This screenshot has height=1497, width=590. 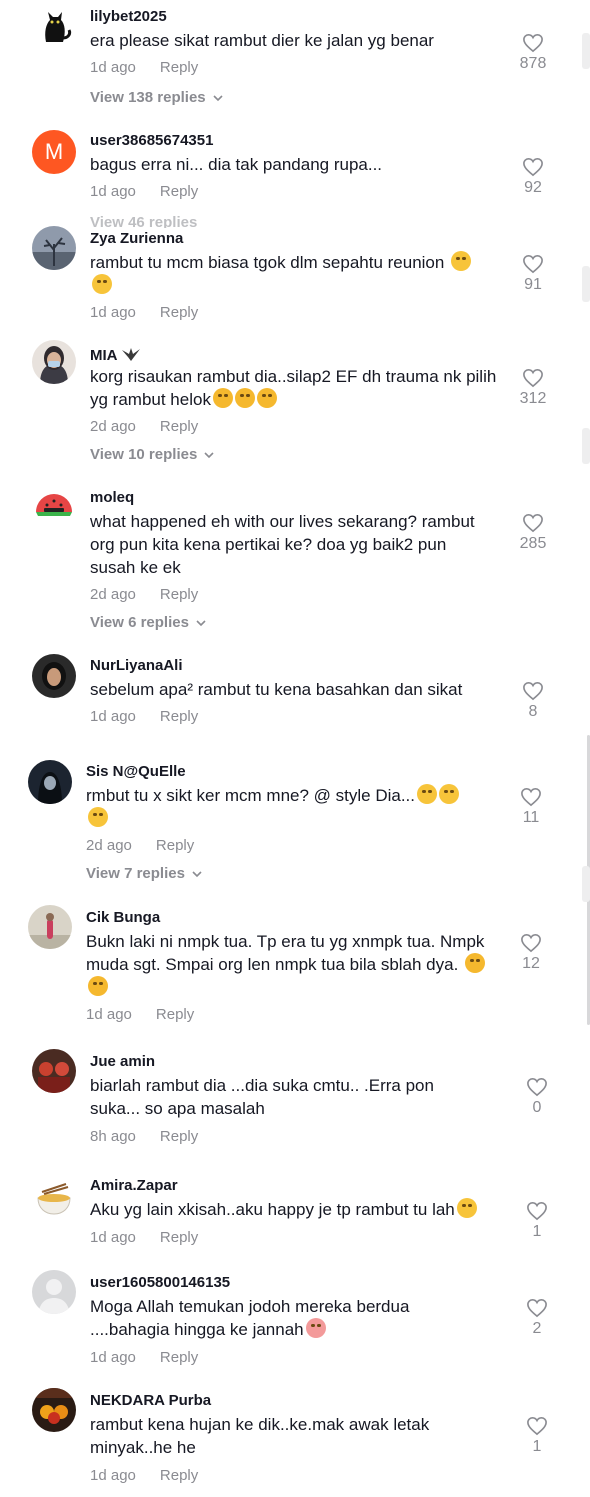 What do you see at coordinates (144, 1136) in the screenshot?
I see `comment-meta: 8h ago Reply` at bounding box center [144, 1136].